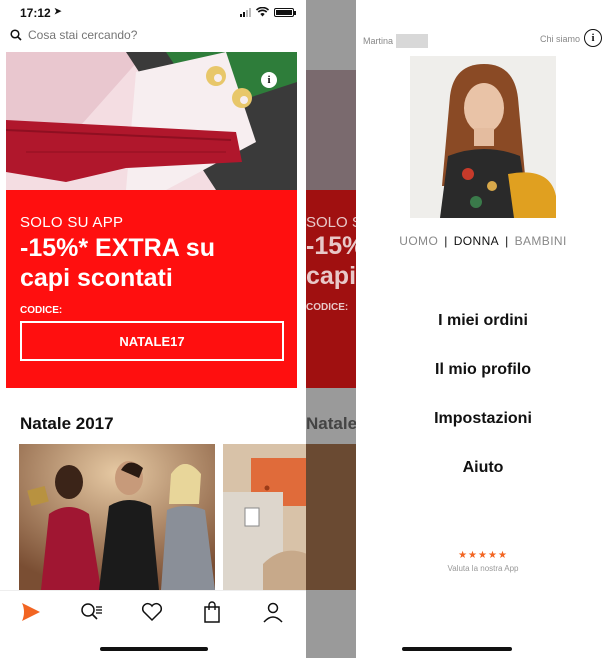  I want to click on wifi-icon, so click(262, 12).